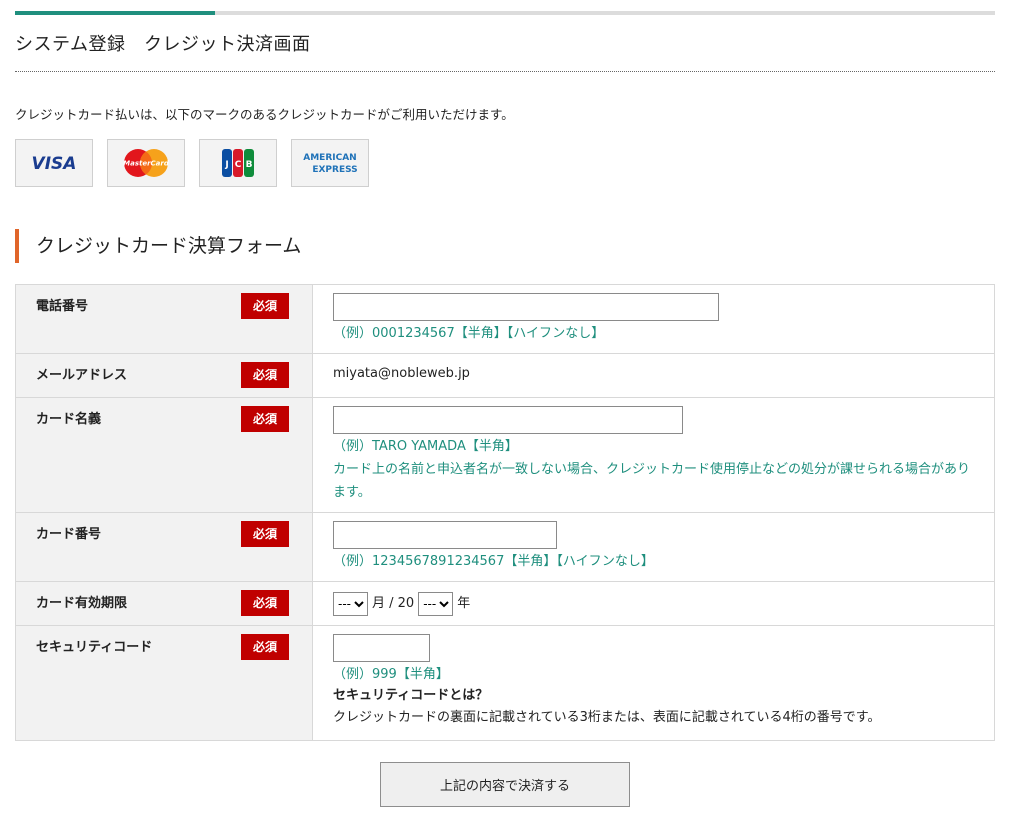  What do you see at coordinates (505, 784) in the screenshot?
I see `submit-payment-button: 上記の内容で決済する` at bounding box center [505, 784].